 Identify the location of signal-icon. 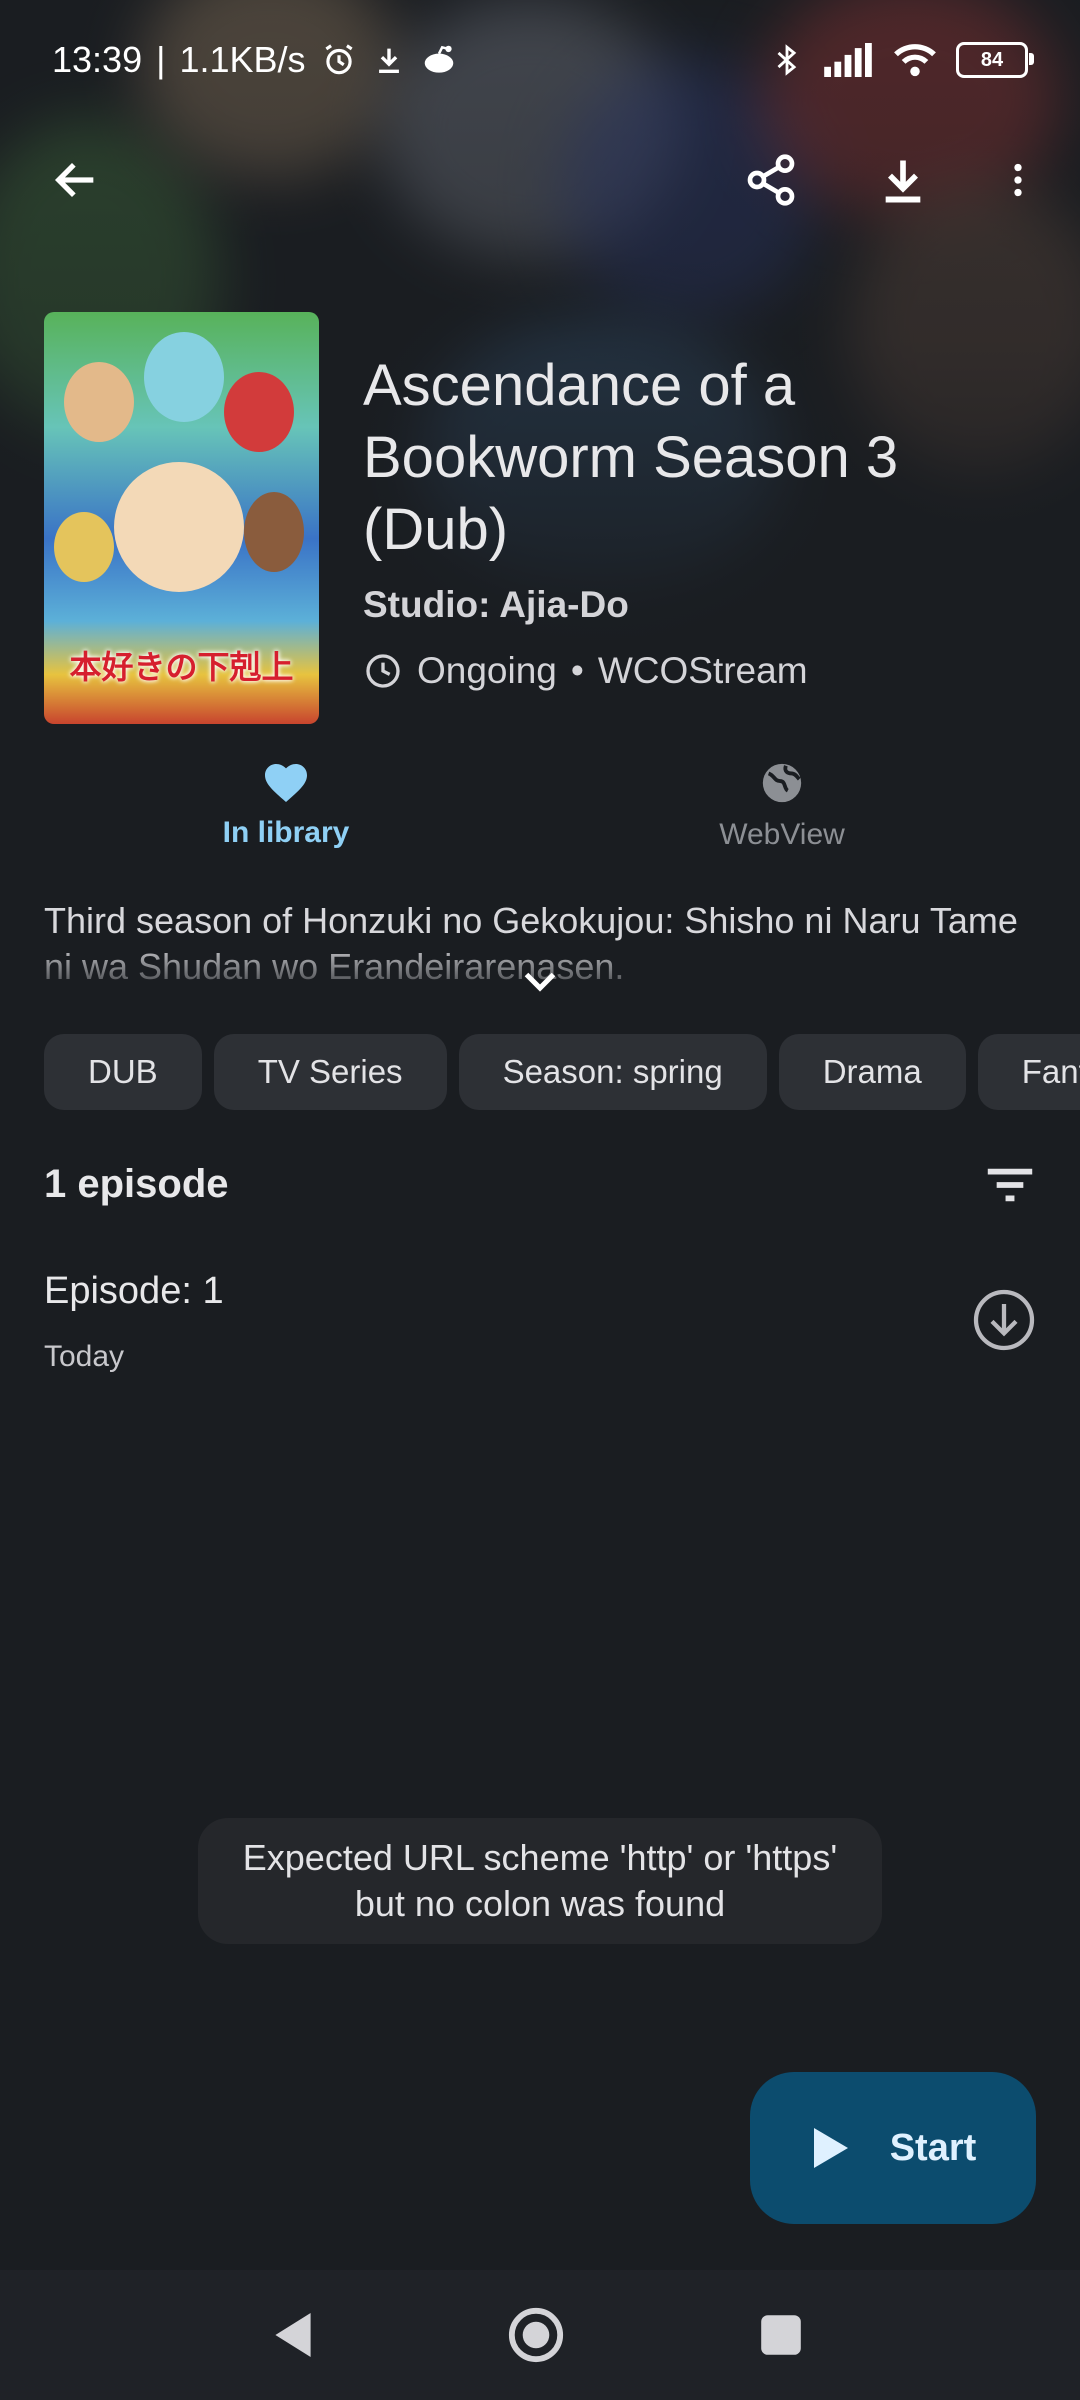
(848, 60).